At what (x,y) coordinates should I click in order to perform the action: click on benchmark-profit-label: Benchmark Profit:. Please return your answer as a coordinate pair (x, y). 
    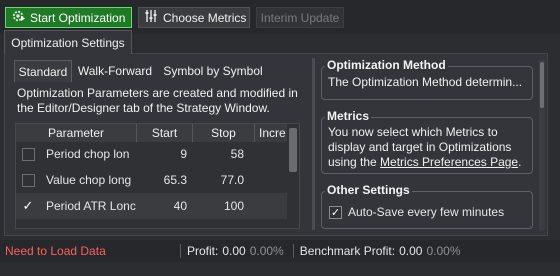
    Looking at the image, I should click on (347, 251).